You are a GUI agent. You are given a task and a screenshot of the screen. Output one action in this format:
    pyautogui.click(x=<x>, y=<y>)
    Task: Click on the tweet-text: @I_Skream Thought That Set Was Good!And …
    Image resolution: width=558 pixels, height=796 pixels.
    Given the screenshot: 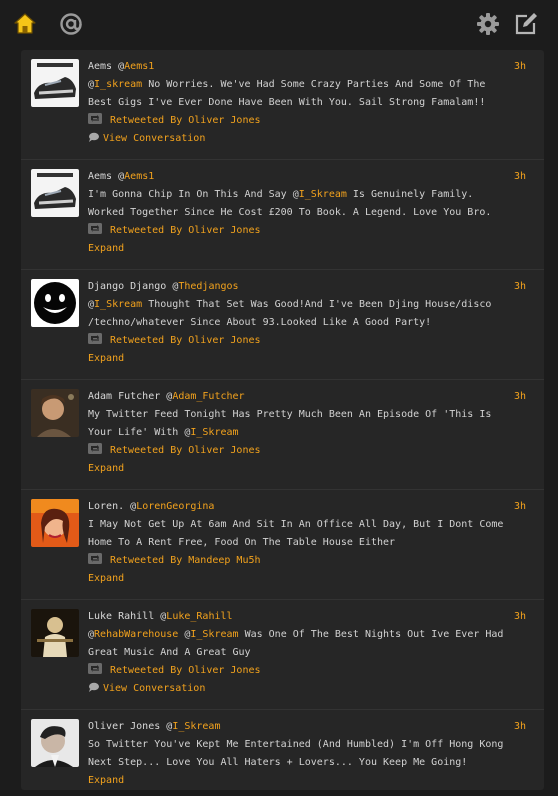 What is the action you would take?
    pyautogui.click(x=298, y=314)
    